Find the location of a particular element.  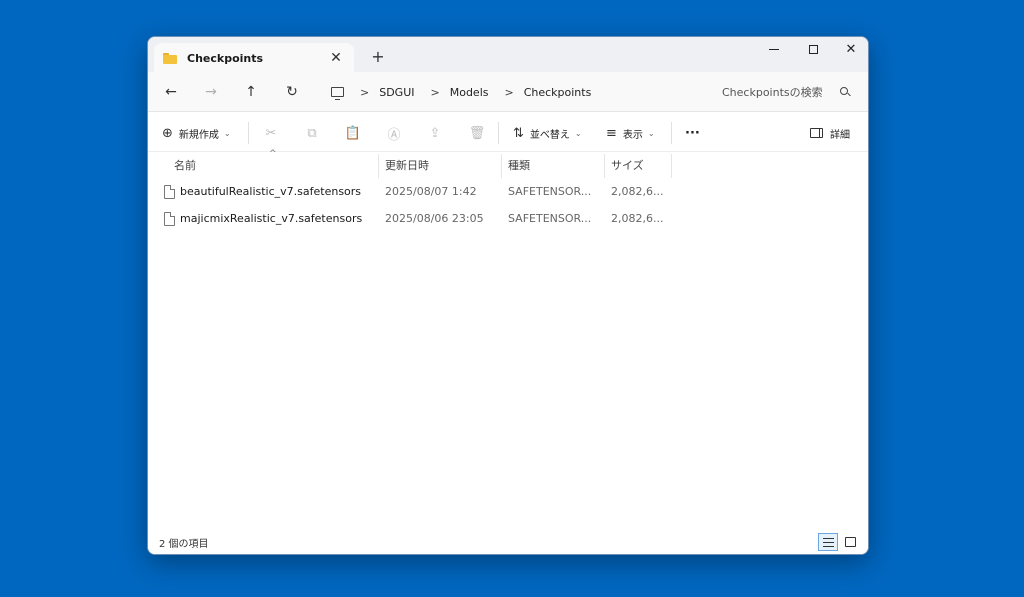

tiles-view-icon is located at coordinates (850, 542).